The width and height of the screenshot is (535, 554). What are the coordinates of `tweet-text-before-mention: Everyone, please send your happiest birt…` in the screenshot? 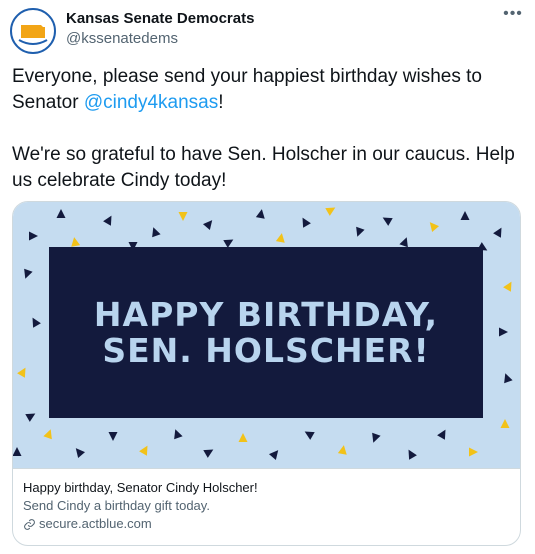 It's located at (247, 89).